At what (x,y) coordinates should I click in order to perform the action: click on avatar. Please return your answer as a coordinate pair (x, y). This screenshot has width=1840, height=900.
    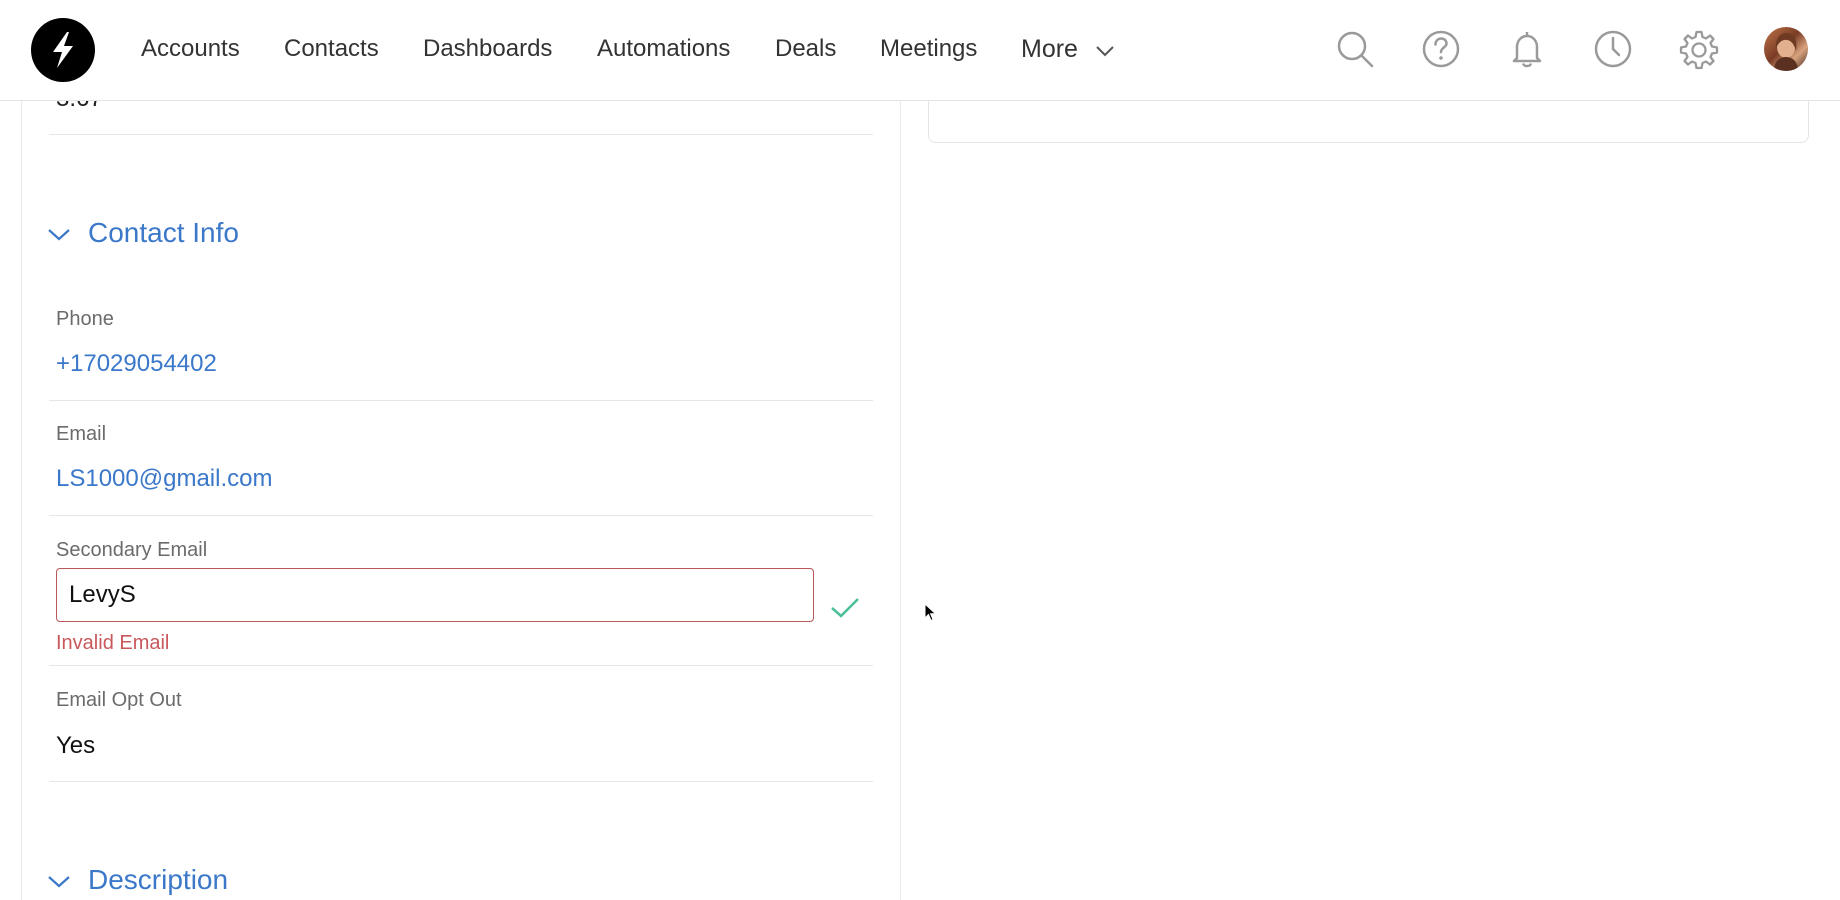
    Looking at the image, I should click on (1786, 49).